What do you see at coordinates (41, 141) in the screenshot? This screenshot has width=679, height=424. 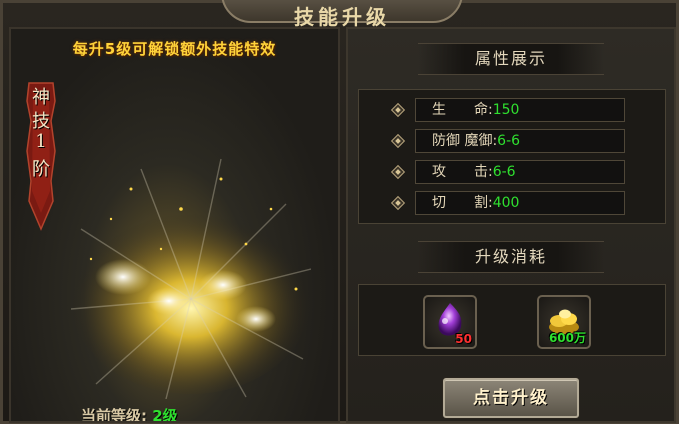 I see `badge-char-3: 1` at bounding box center [41, 141].